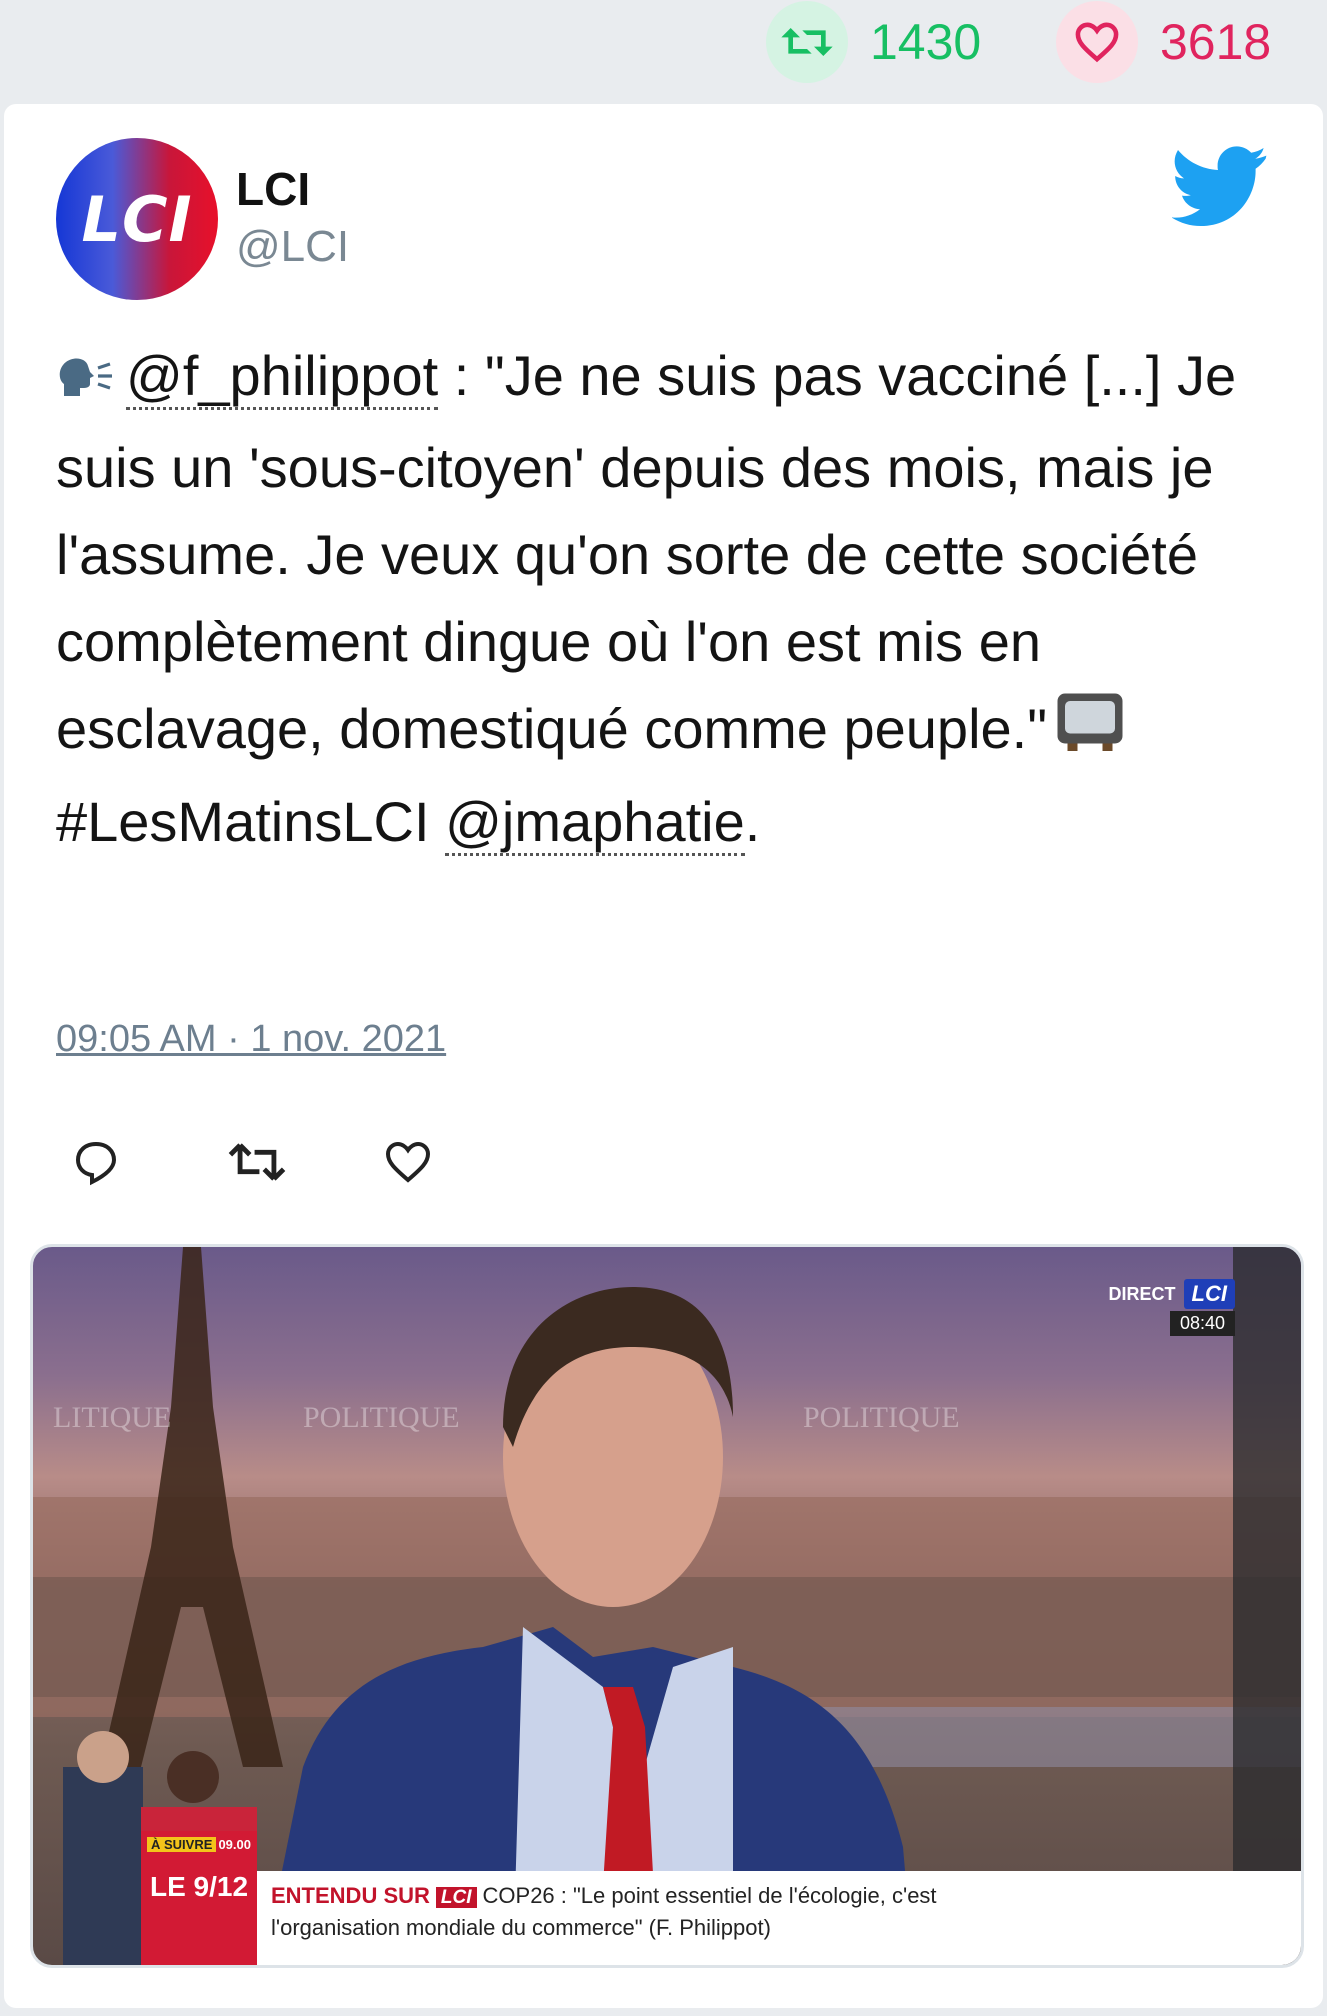 Image resolution: width=1327 pixels, height=2016 pixels. I want to click on live-label: DIRECT, so click(1142, 1293).